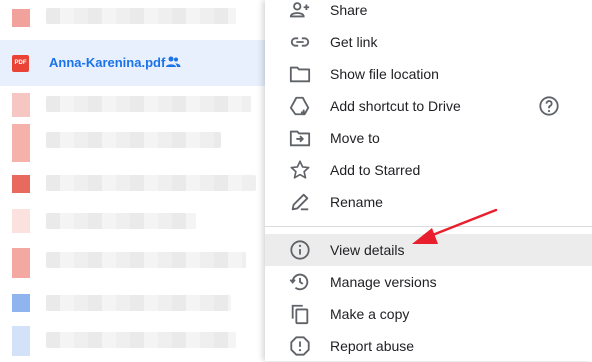 The height and width of the screenshot is (362, 592). Describe the element at coordinates (173, 61) in the screenshot. I see `shared-people-icon` at that location.